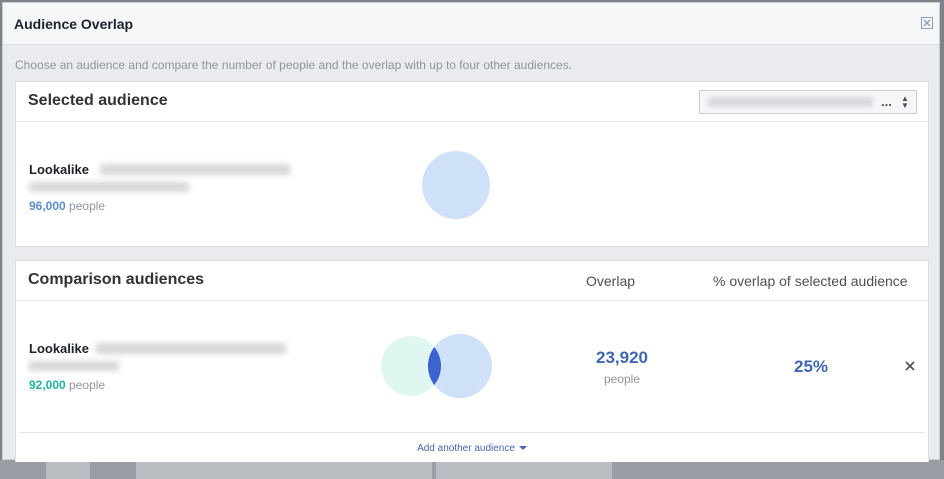  What do you see at coordinates (67, 206) in the screenshot?
I see `selected-audience-count: 96,000 people` at bounding box center [67, 206].